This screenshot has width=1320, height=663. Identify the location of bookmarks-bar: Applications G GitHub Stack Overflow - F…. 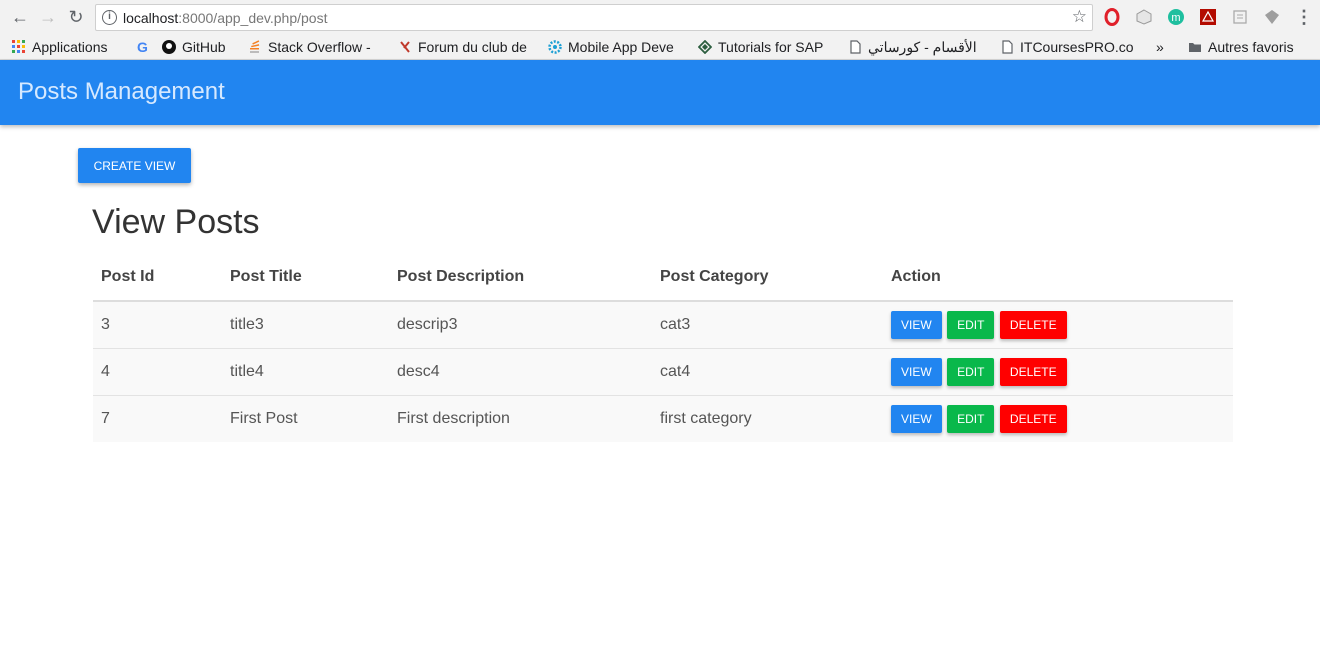
(660, 47).